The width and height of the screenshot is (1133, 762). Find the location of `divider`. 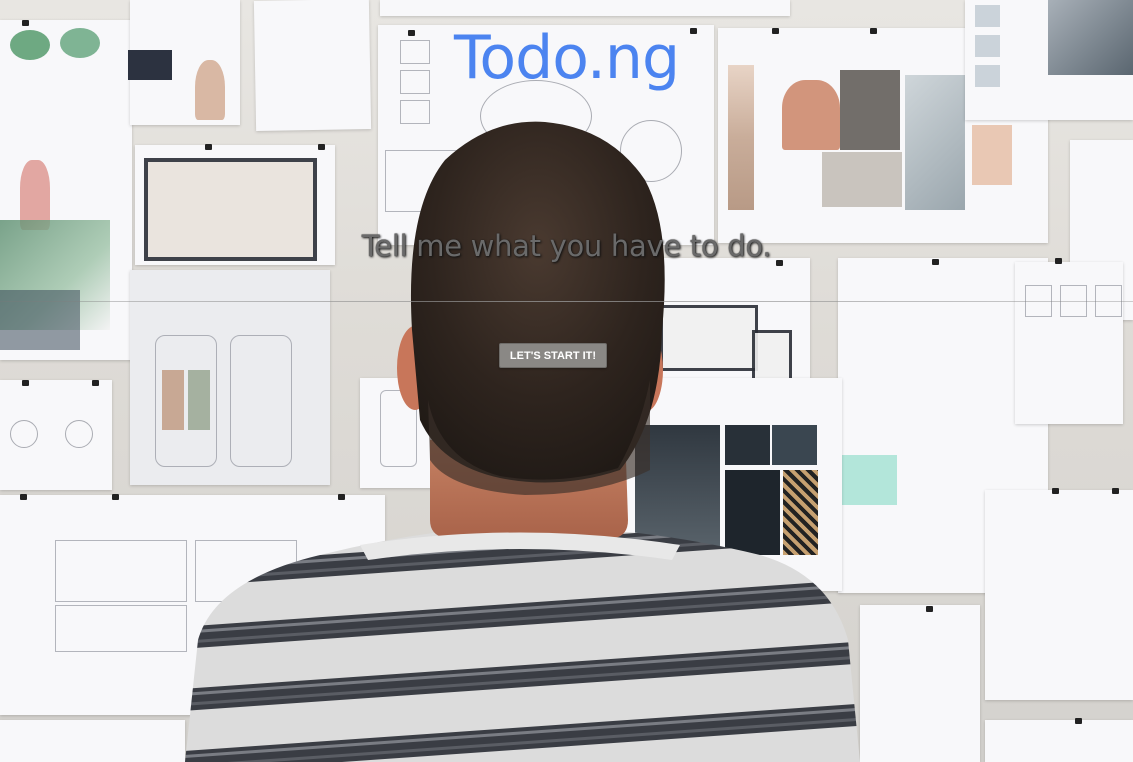

divider is located at coordinates (566, 301).